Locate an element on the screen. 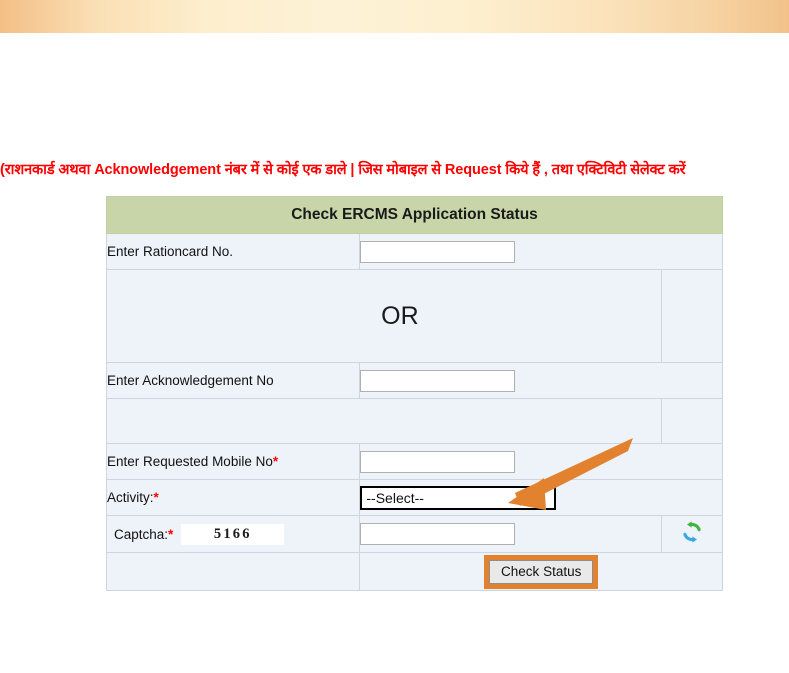 The image size is (789, 673). table-row-or: OR is located at coordinates (415, 316).